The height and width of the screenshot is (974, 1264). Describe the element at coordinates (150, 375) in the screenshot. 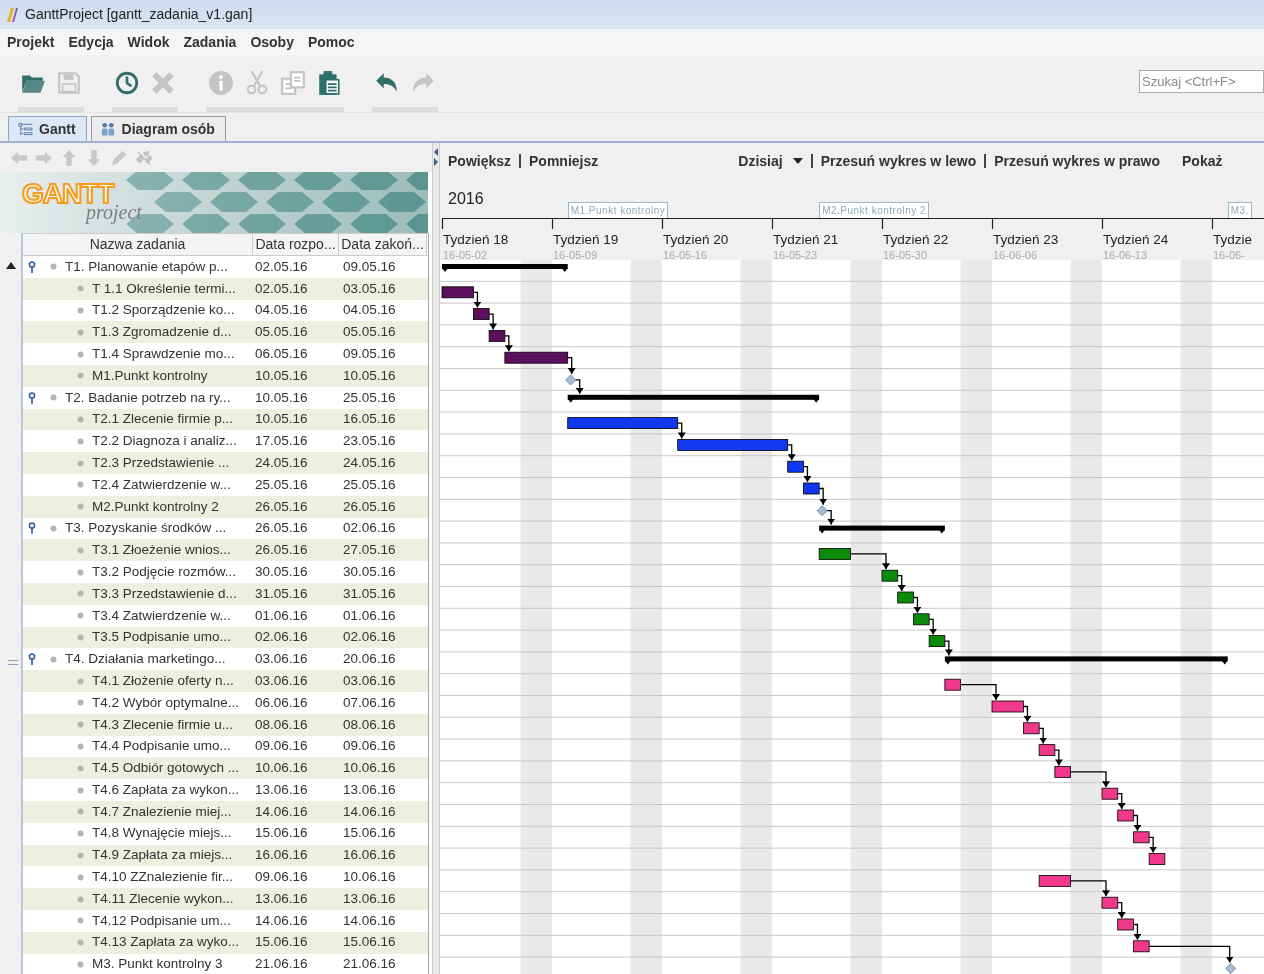

I see `task-name: M1.Punkt kontrolny` at that location.